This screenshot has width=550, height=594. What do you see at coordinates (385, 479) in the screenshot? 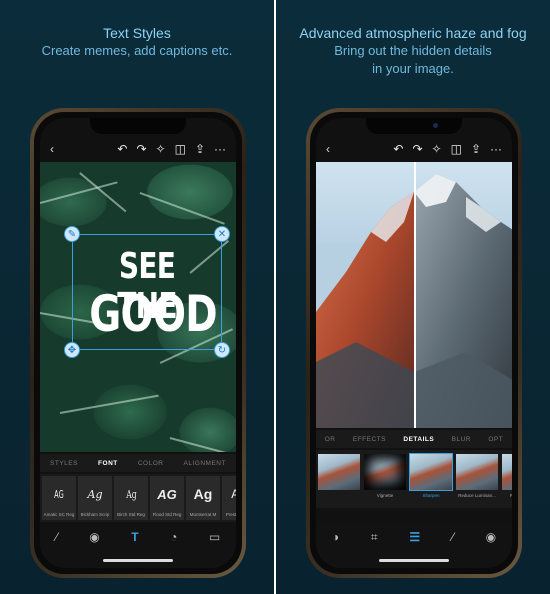
I see `effect-tile-vignette: Vignette` at bounding box center [385, 479].